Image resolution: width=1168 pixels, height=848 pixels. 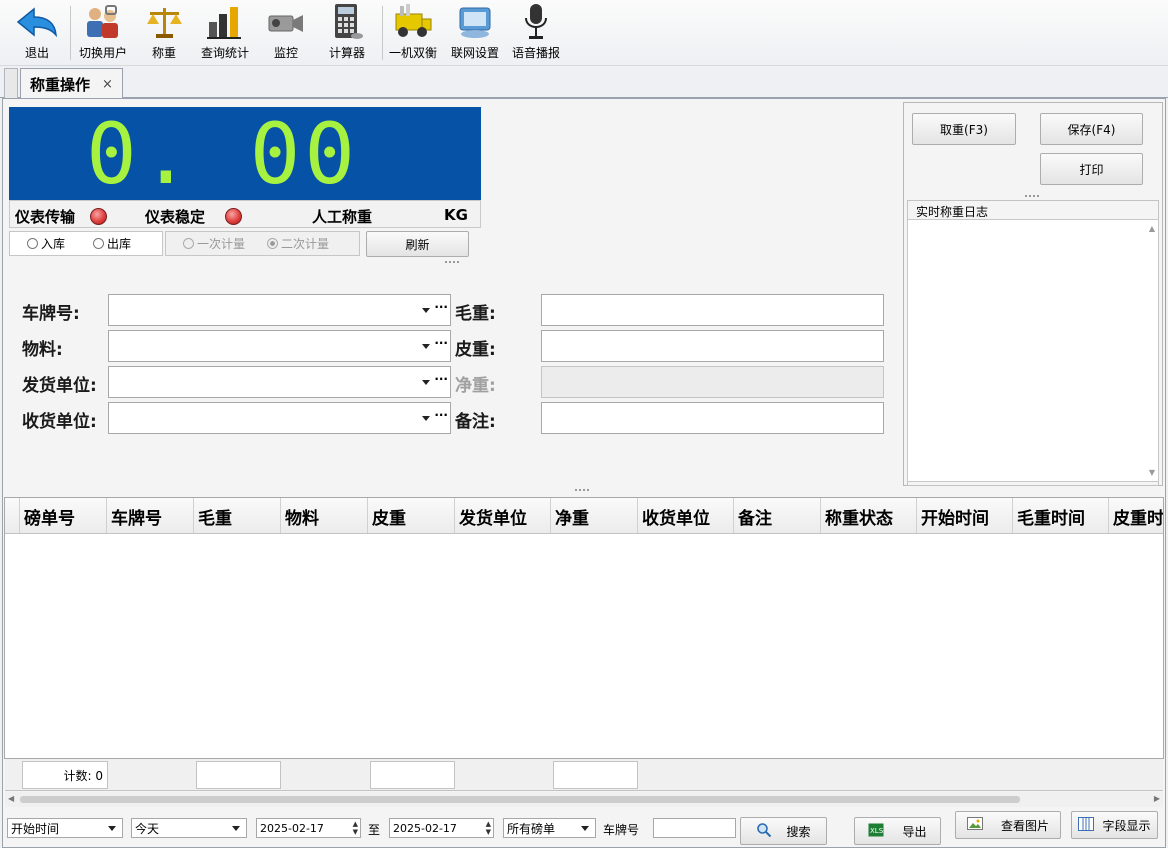 I want to click on time-field-value: 开始时间, so click(x=35, y=828).